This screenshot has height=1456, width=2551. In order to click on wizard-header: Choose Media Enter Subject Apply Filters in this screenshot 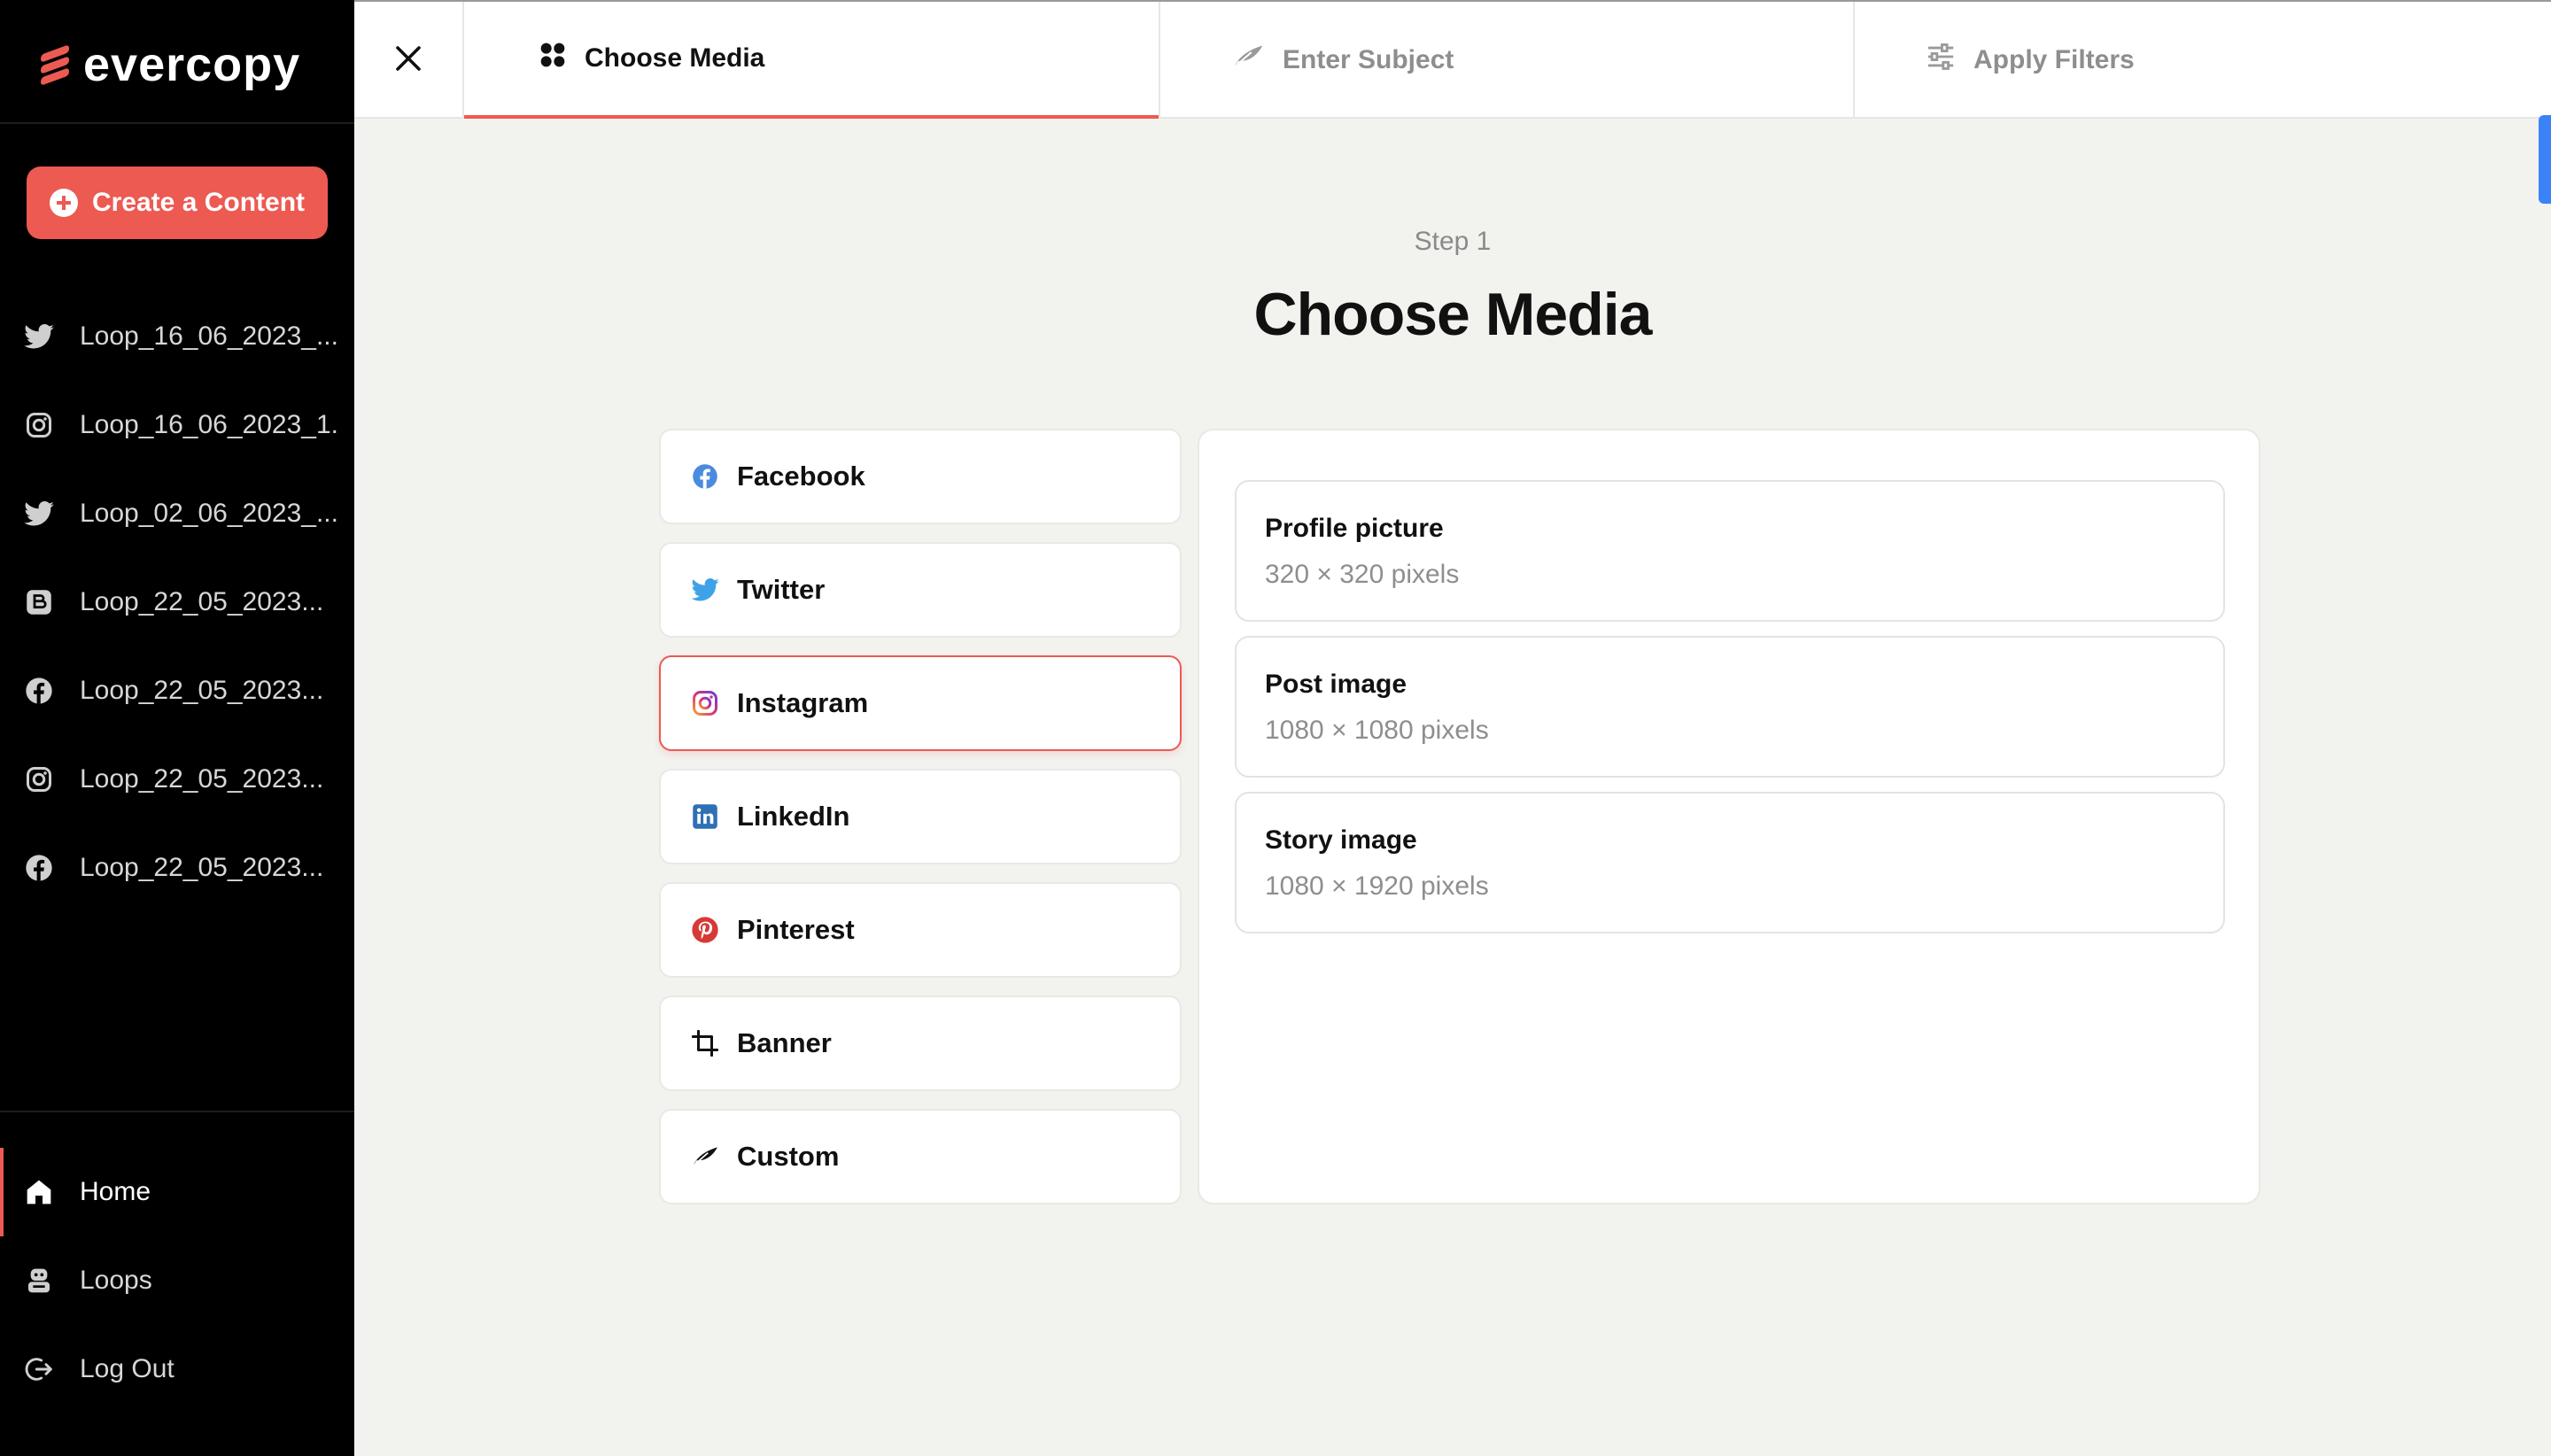, I will do `click(1452, 59)`.